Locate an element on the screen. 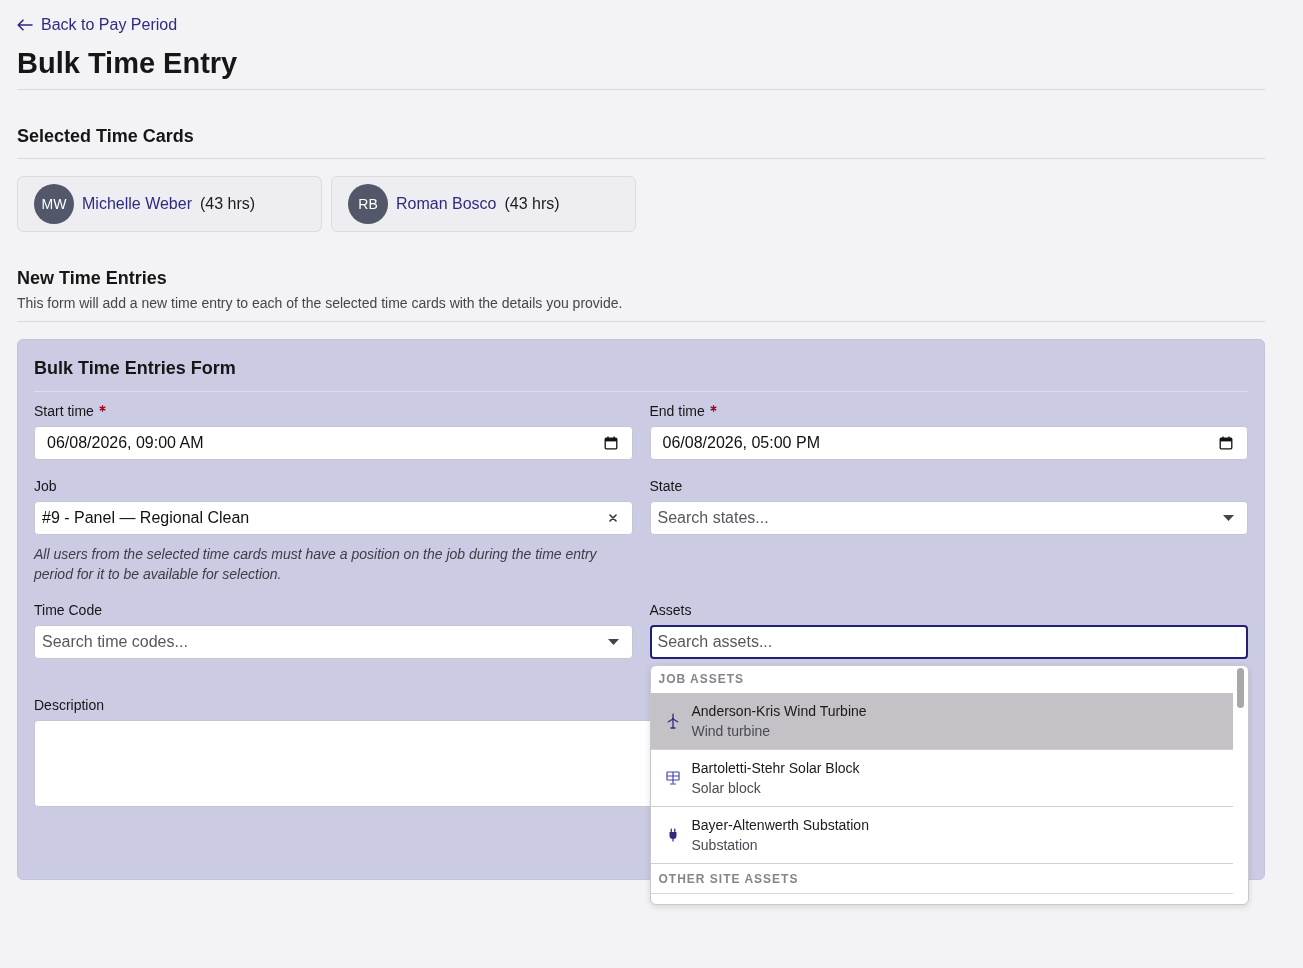  option-subtitle: Wind turbine is located at coordinates (731, 731).